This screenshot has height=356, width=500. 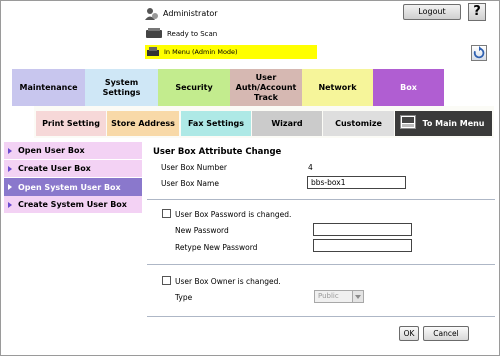 I want to click on sidebar-item-label: Create User Box, so click(x=54, y=168).